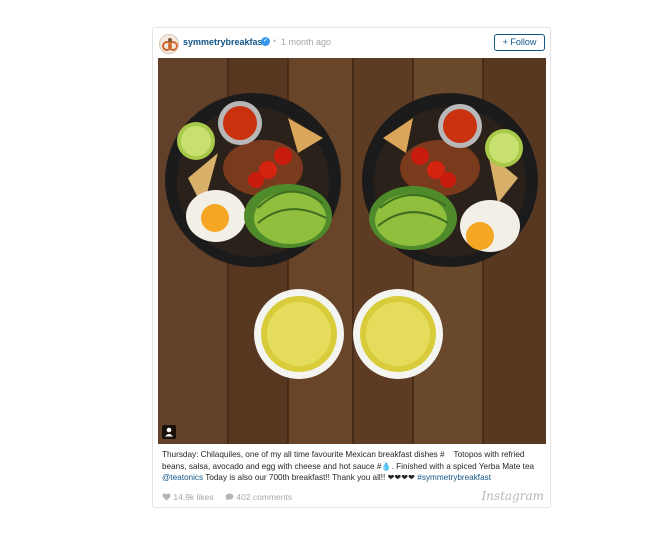  What do you see at coordinates (229, 497) in the screenshot?
I see `comment-icon` at bounding box center [229, 497].